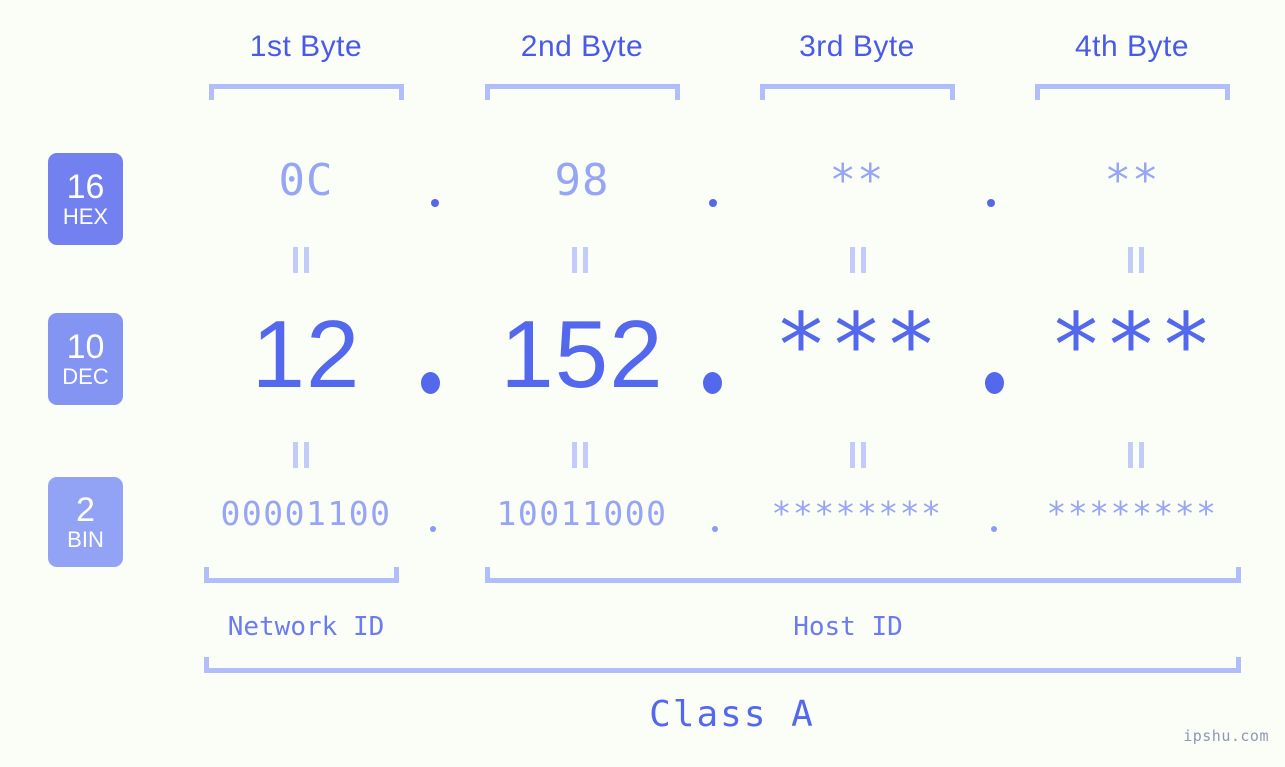 Image resolution: width=1285 pixels, height=767 pixels. What do you see at coordinates (582, 46) in the screenshot?
I see `byte-header-2: 2nd Byte` at bounding box center [582, 46].